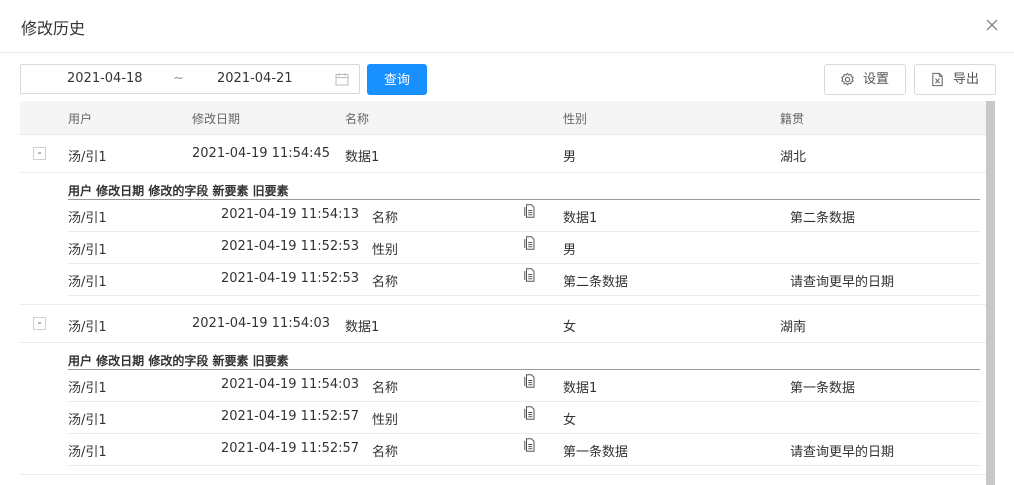  I want to click on vertical-scrollbar, so click(990, 293).